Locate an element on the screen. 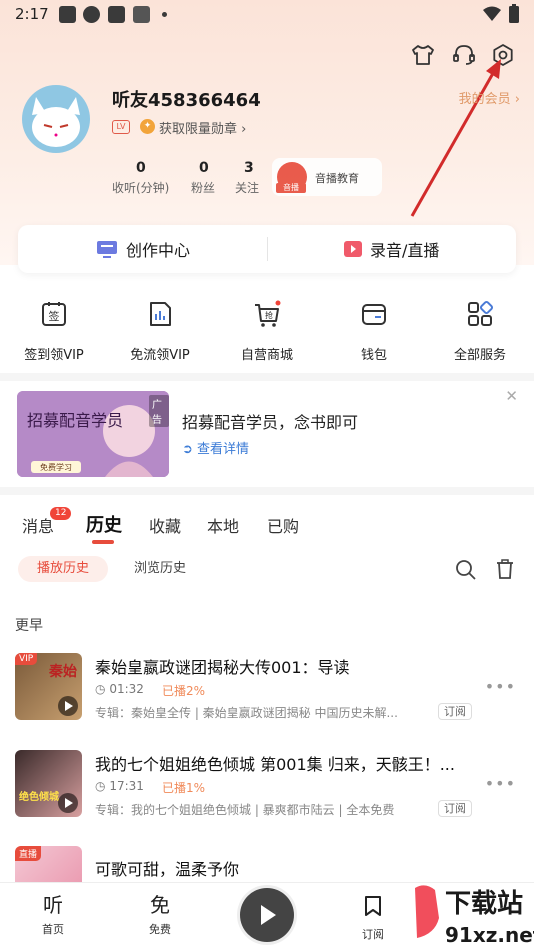 This screenshot has width=534, height=950. service-label: 钱包 is located at coordinates (373, 355).